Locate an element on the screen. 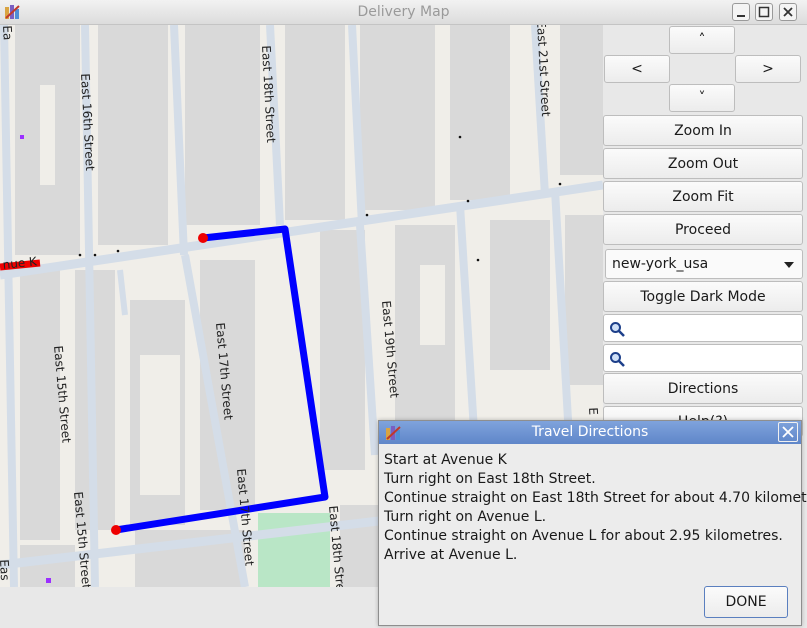 Image resolution: width=807 pixels, height=628 pixels. window-title-bar: Delivery Map is located at coordinates (403, 12).